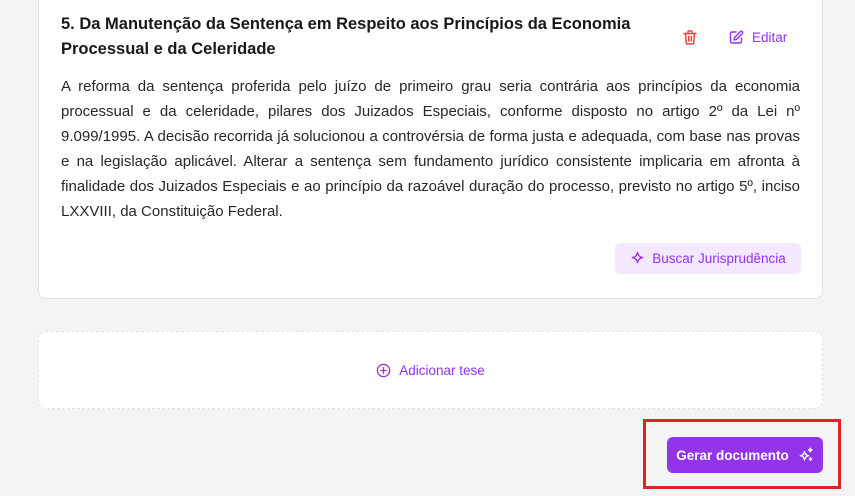 This screenshot has height=496, width=855. Describe the element at coordinates (637, 258) in the screenshot. I see `sparkle-icon` at that location.